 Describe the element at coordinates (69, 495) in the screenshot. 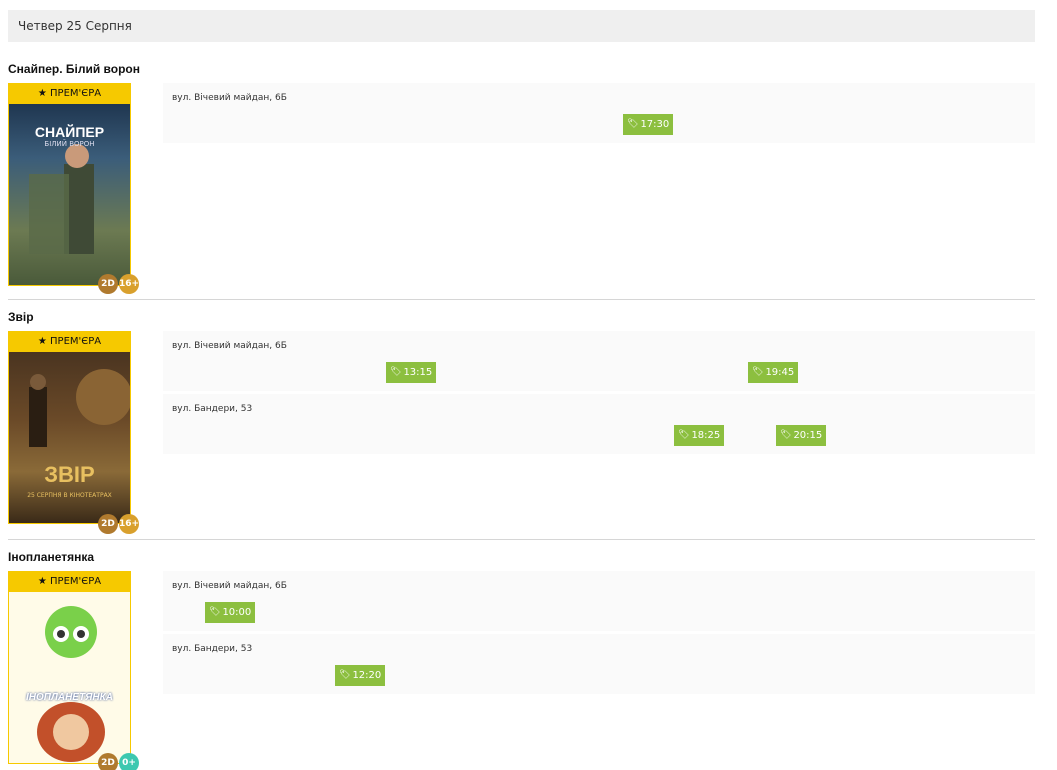

I see `poster-subtitle: 25 СЕРПНЯ В КІНОТЕАТРАХ` at that location.